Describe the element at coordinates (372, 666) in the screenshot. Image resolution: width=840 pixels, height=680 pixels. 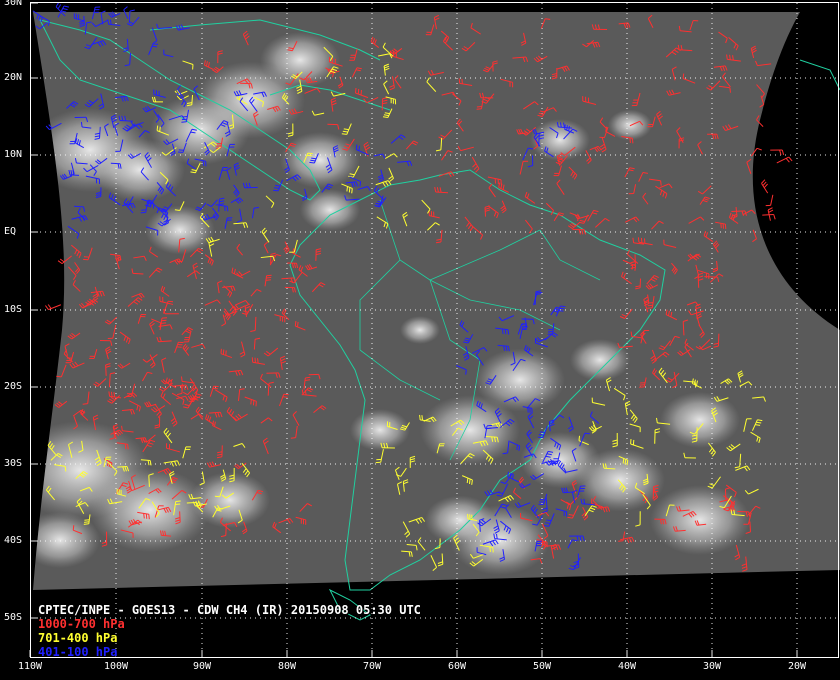
I see `lon-label-70w: 70W` at that location.